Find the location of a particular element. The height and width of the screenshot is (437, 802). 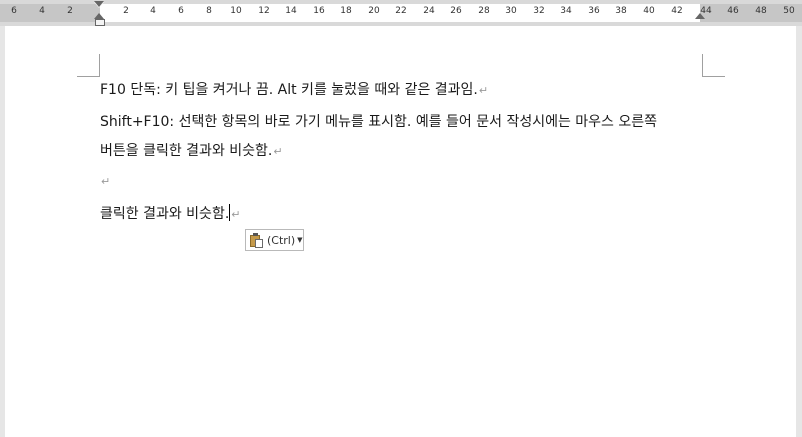

ruler-tick-label: 42 is located at coordinates (677, 11).